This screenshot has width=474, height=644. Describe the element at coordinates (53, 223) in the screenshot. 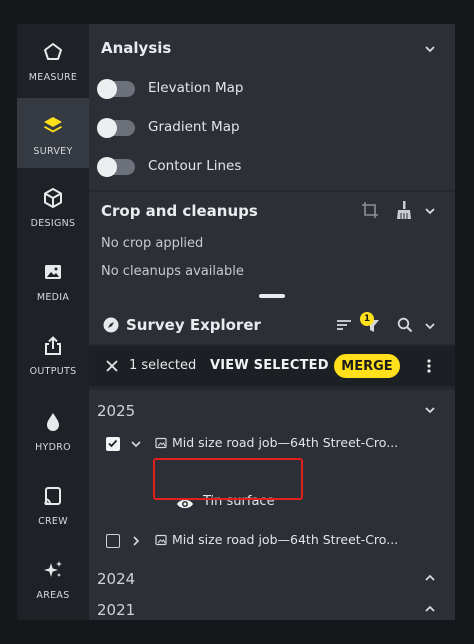

I see `sidebar-item-label: DESIGNS` at that location.